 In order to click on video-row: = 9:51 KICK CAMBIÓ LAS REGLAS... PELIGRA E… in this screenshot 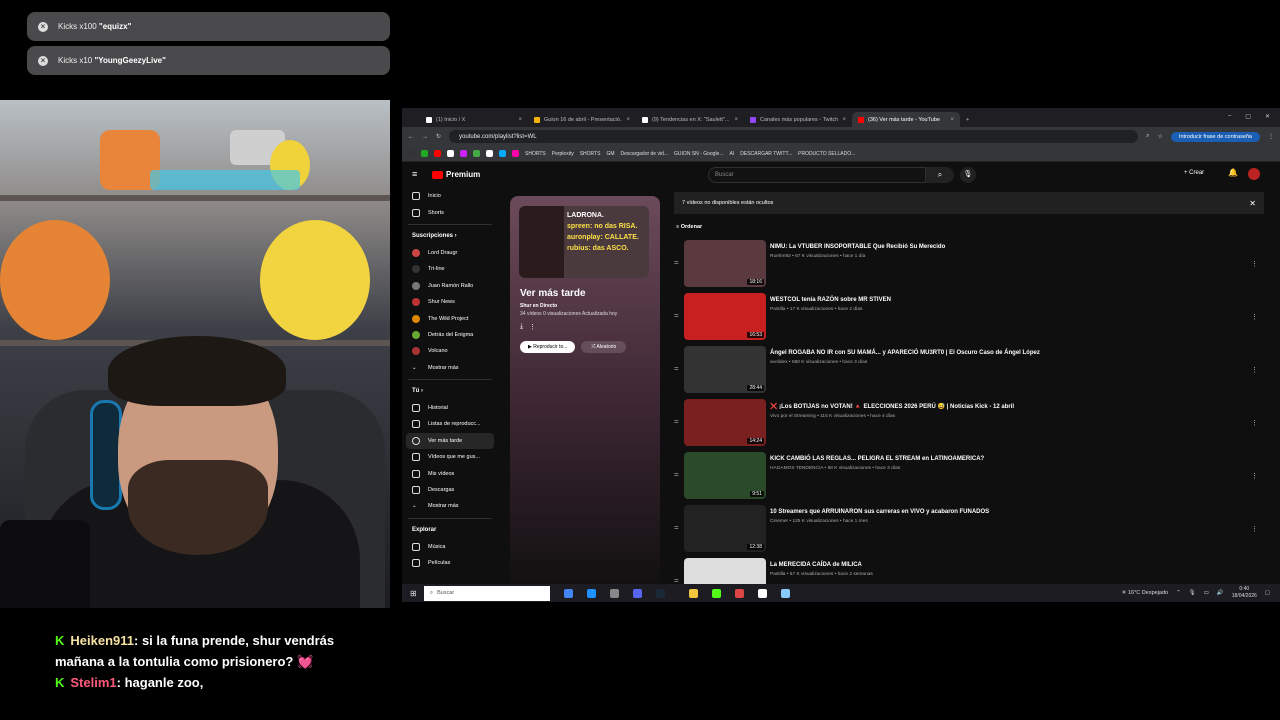, I will do `click(969, 478)`.